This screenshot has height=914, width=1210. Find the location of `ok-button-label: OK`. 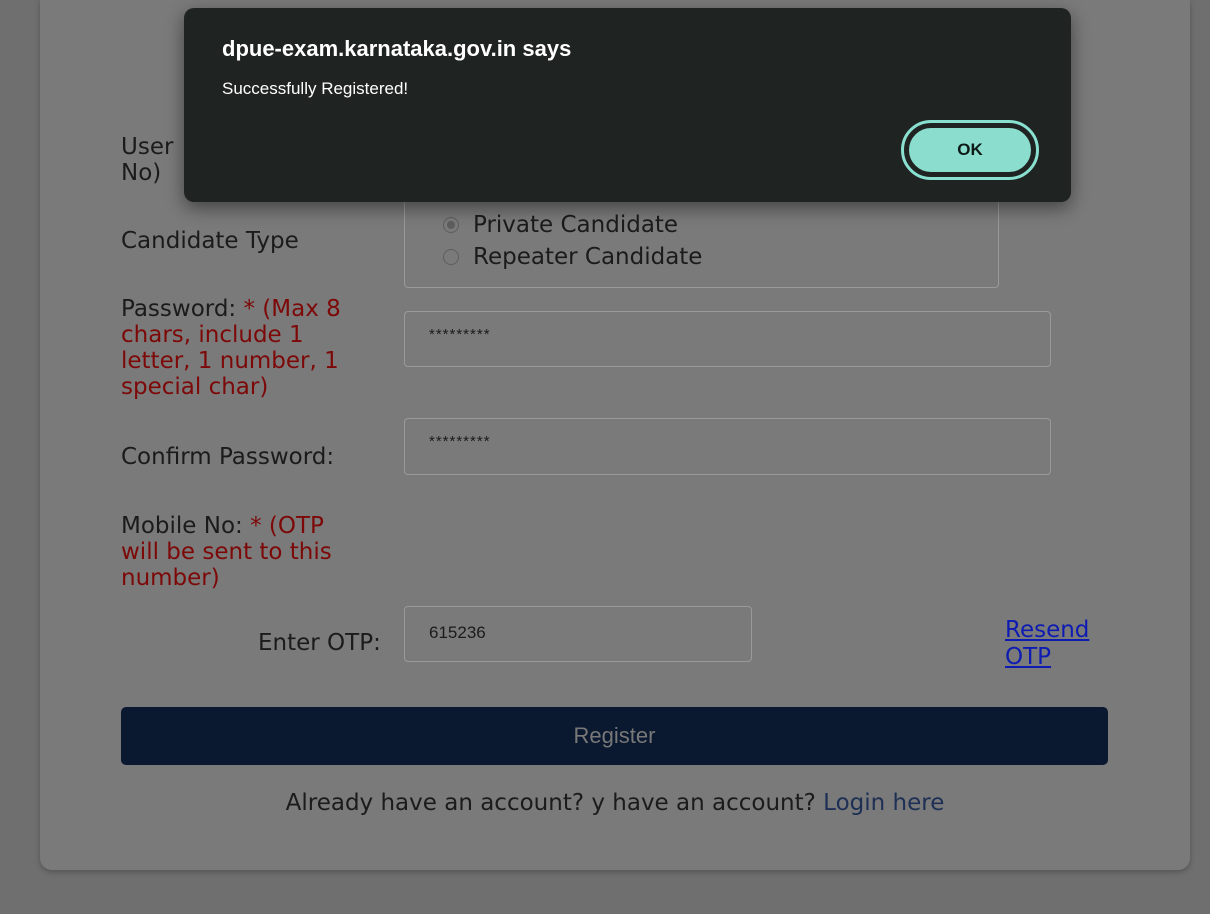

ok-button-label: OK is located at coordinates (970, 150).